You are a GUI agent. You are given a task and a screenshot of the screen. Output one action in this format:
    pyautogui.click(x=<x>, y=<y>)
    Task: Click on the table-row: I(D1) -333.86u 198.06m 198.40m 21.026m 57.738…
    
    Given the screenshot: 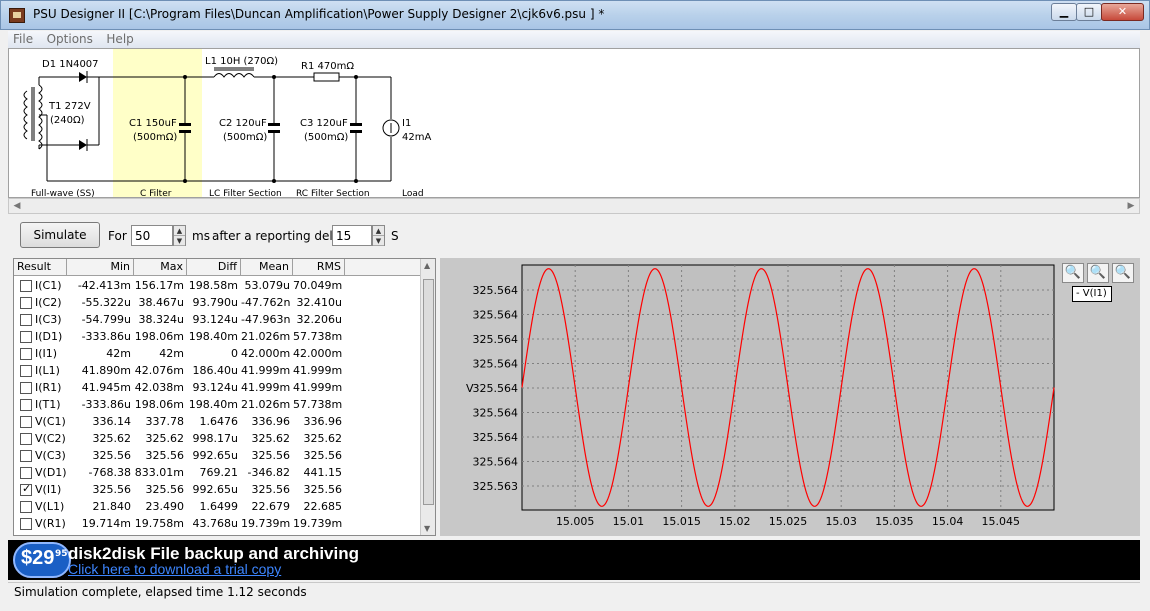 What is the action you would take?
    pyautogui.click(x=217, y=336)
    